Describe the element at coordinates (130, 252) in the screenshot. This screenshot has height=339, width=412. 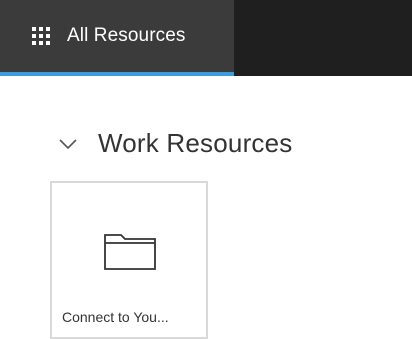
I see `folder-icon` at that location.